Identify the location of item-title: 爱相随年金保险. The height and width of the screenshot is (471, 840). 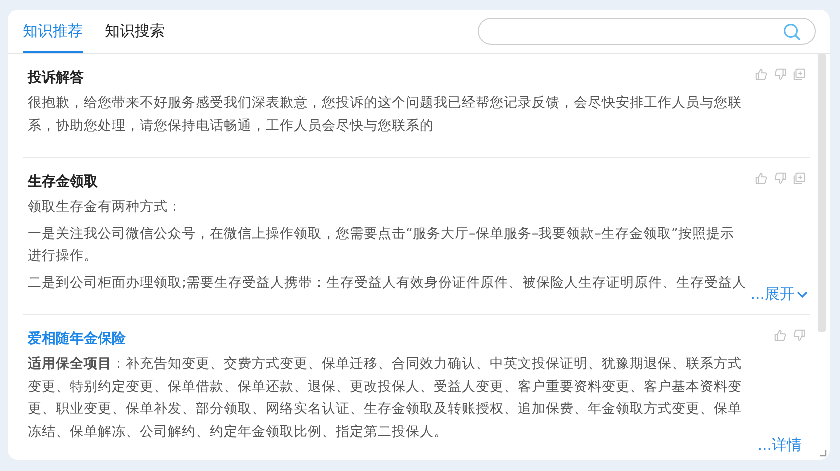
(77, 339).